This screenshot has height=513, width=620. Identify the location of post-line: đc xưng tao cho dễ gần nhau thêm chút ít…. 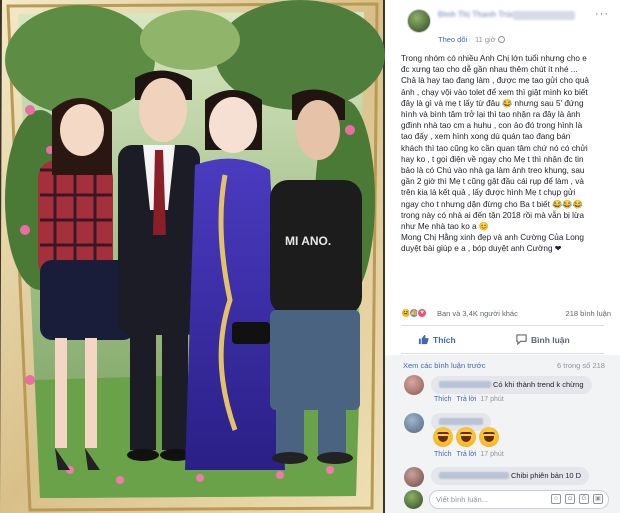
(489, 70).